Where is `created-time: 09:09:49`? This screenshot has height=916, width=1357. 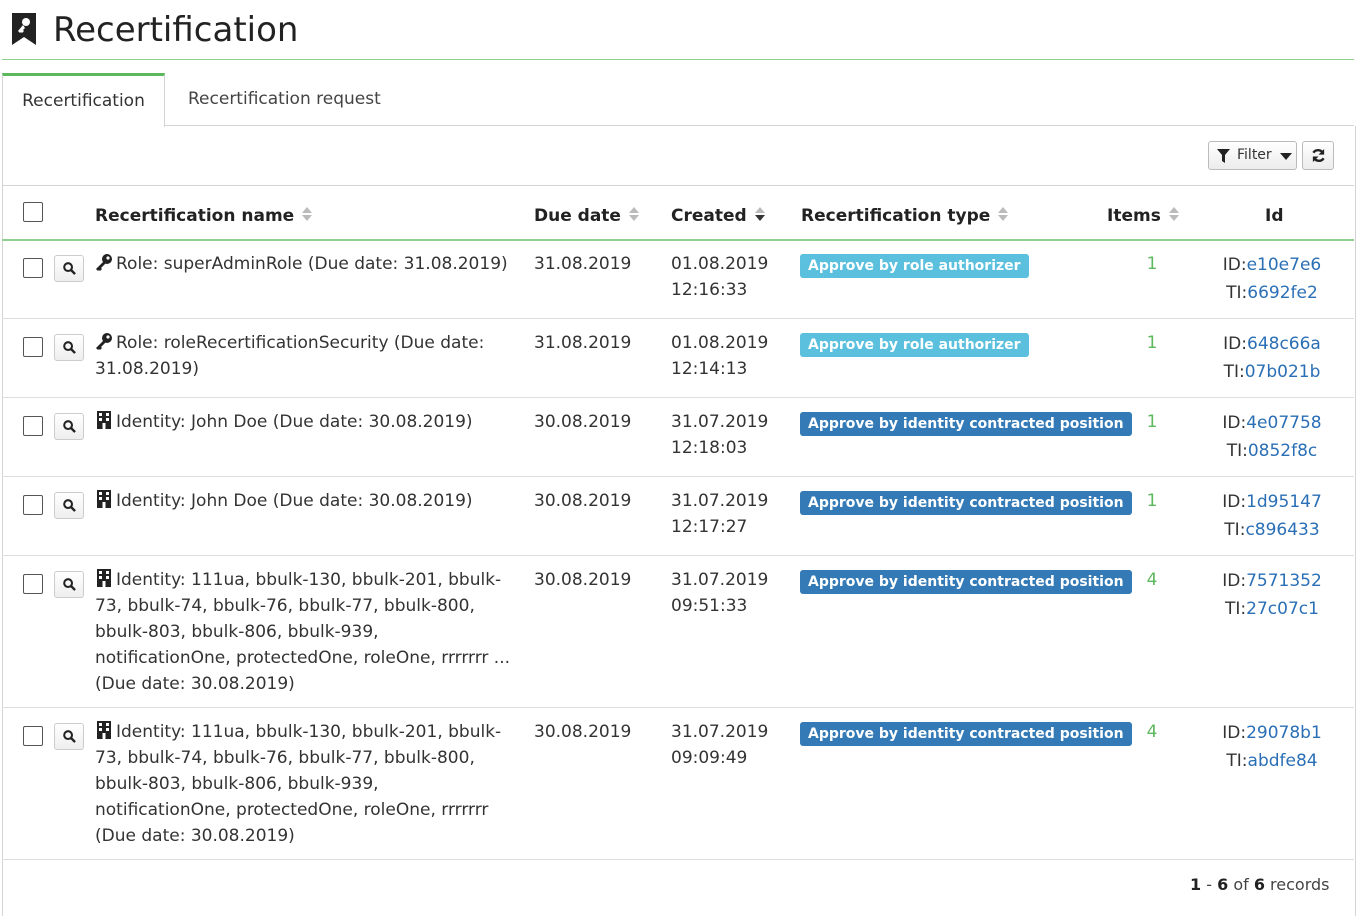 created-time: 09:09:49 is located at coordinates (709, 758).